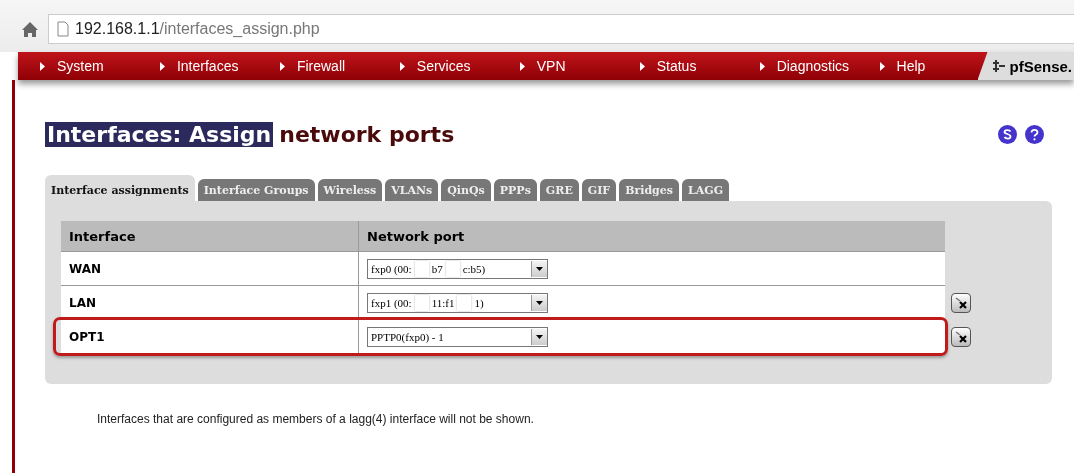 The image size is (1074, 473). Describe the element at coordinates (239, 29) in the screenshot. I see `url-path: /interfaces_assign.php` at that location.